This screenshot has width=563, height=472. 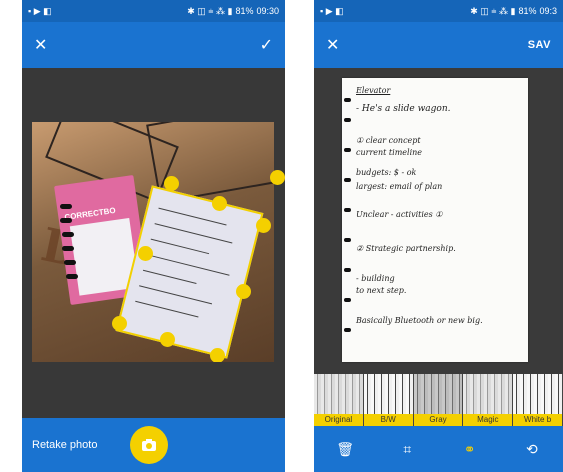 What do you see at coordinates (532, 449) in the screenshot?
I see `rotate-icon: ⟲` at bounding box center [532, 449].